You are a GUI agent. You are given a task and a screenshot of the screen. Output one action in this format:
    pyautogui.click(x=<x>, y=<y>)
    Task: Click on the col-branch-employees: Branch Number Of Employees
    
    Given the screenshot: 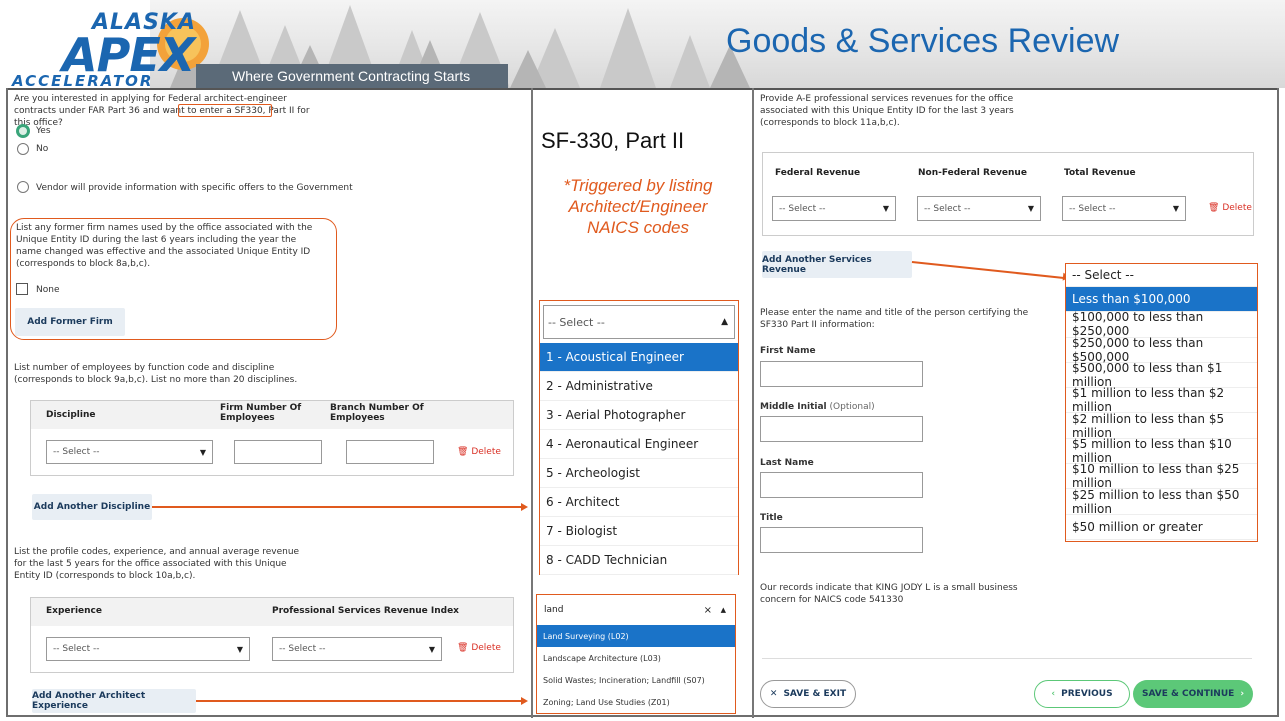 What is the action you would take?
    pyautogui.click(x=377, y=413)
    